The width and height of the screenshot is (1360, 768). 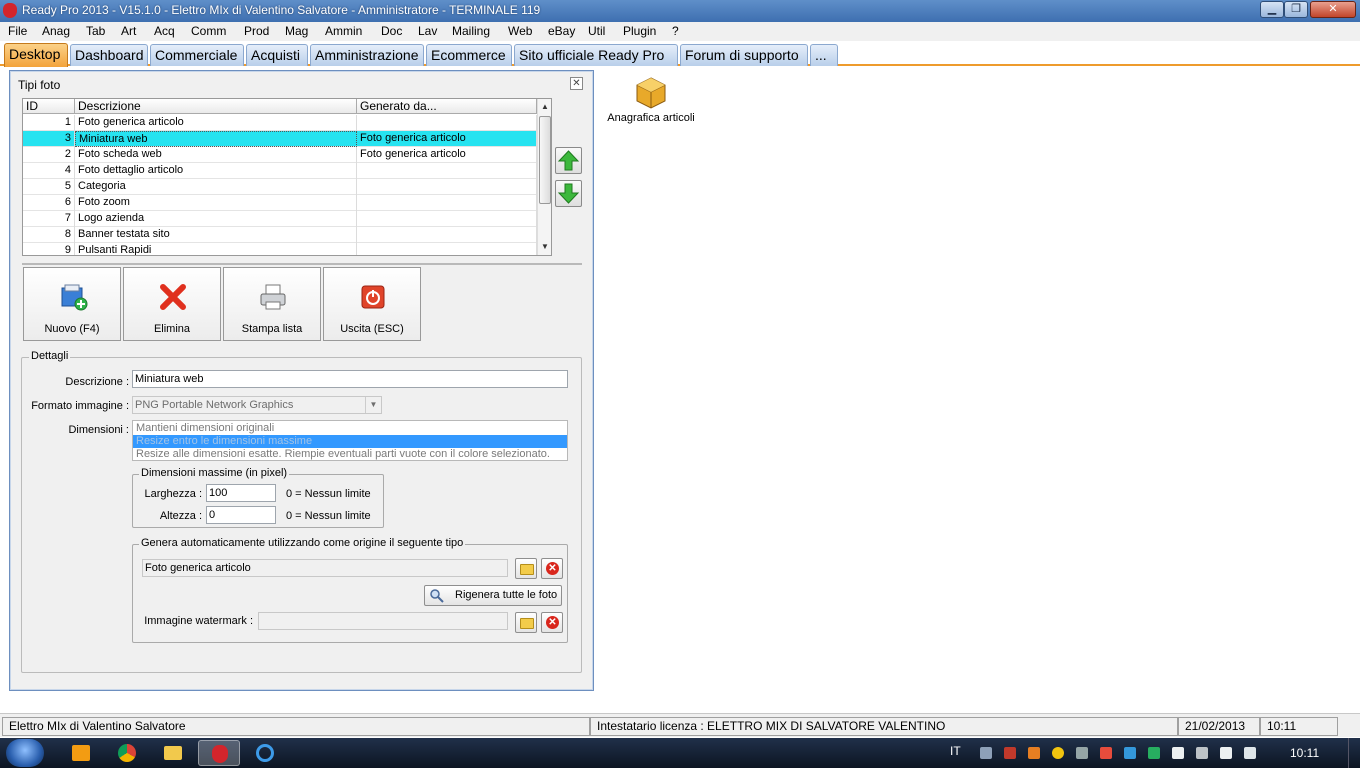 What do you see at coordinates (56, 31) in the screenshot?
I see `menu-anag: Anag` at bounding box center [56, 31].